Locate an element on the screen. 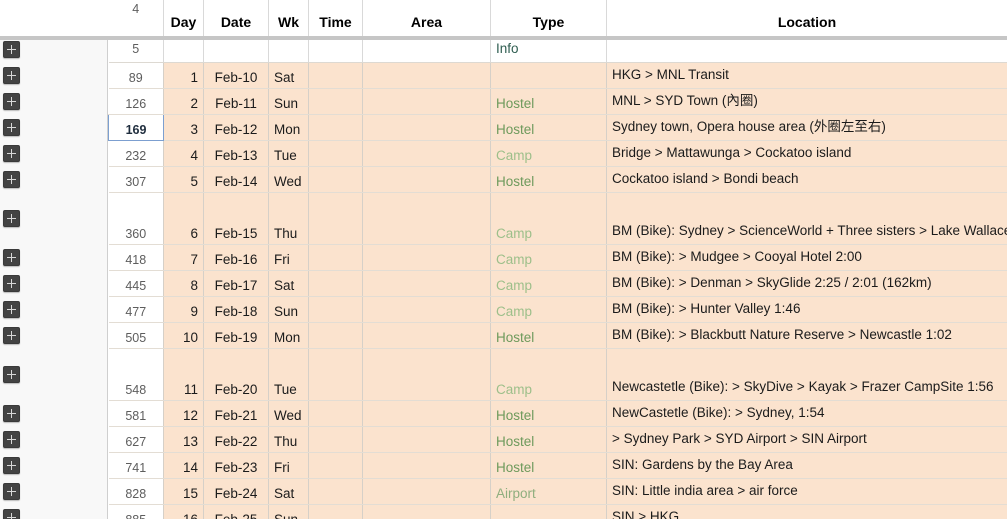 This screenshot has width=1007, height=519. cell-loc: MNL > SYD Town (內圈) is located at coordinates (806, 101).